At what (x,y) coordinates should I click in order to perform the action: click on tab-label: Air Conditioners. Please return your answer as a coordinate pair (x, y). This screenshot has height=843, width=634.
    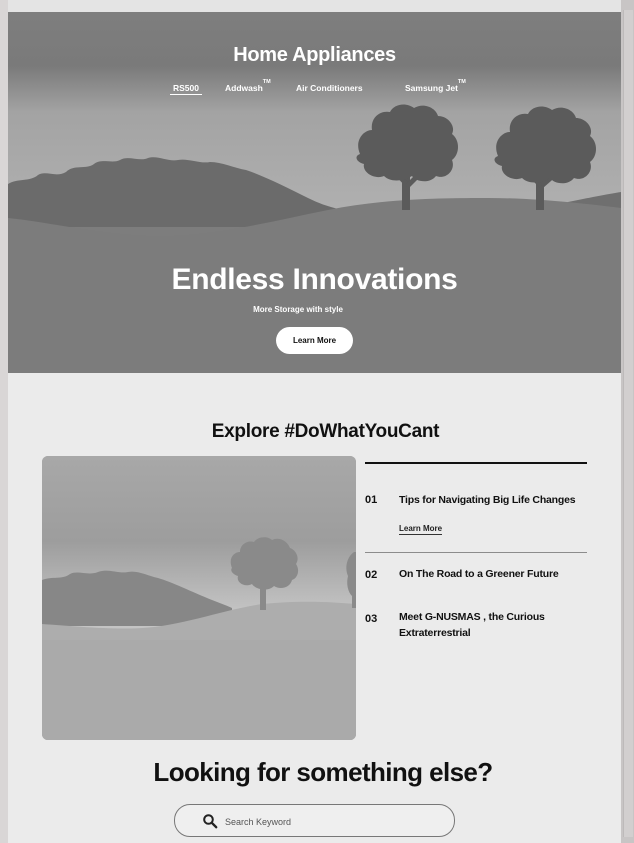
    Looking at the image, I should click on (329, 88).